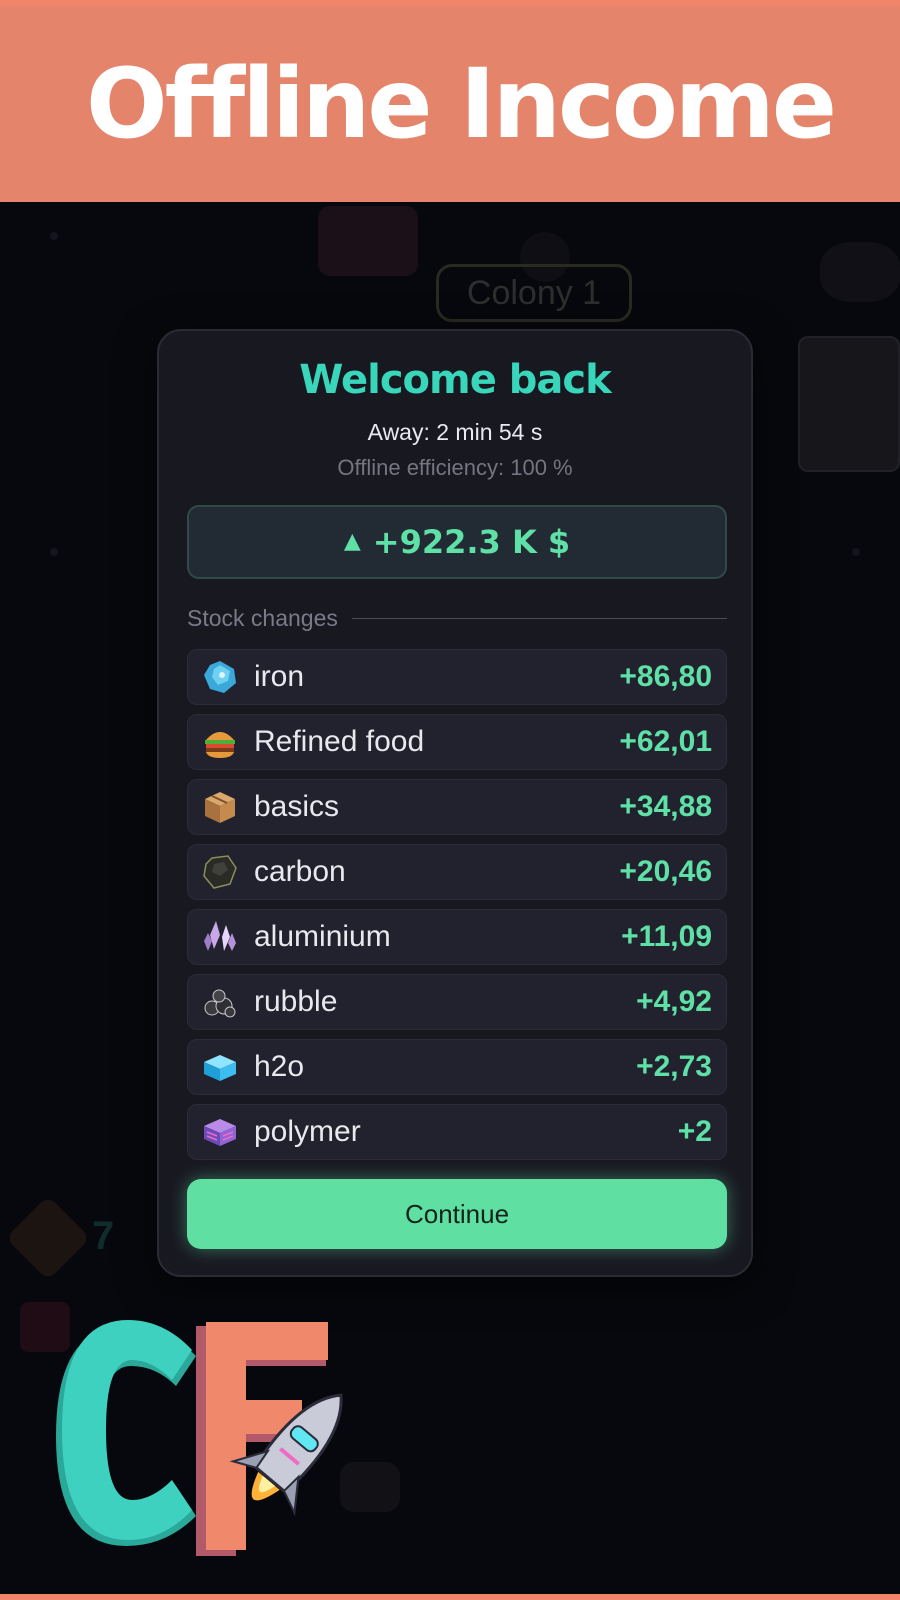 The height and width of the screenshot is (1600, 900). Describe the element at coordinates (220, 677) in the screenshot. I see `iron-ore-icon` at that location.